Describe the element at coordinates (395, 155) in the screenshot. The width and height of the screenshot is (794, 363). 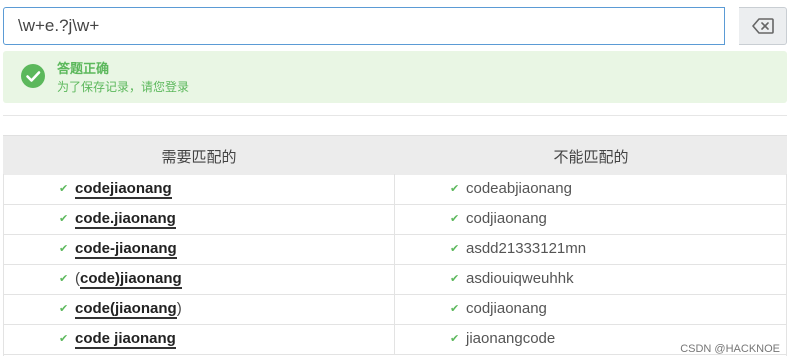
I see `table-header: 需要匹配的 不能匹配的` at that location.